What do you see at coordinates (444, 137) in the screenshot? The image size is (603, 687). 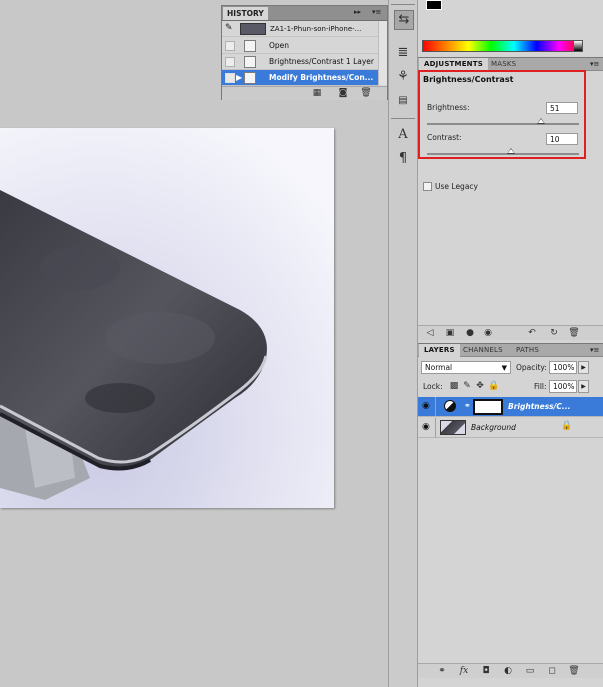 I see `contrast-label: Contrast:` at bounding box center [444, 137].